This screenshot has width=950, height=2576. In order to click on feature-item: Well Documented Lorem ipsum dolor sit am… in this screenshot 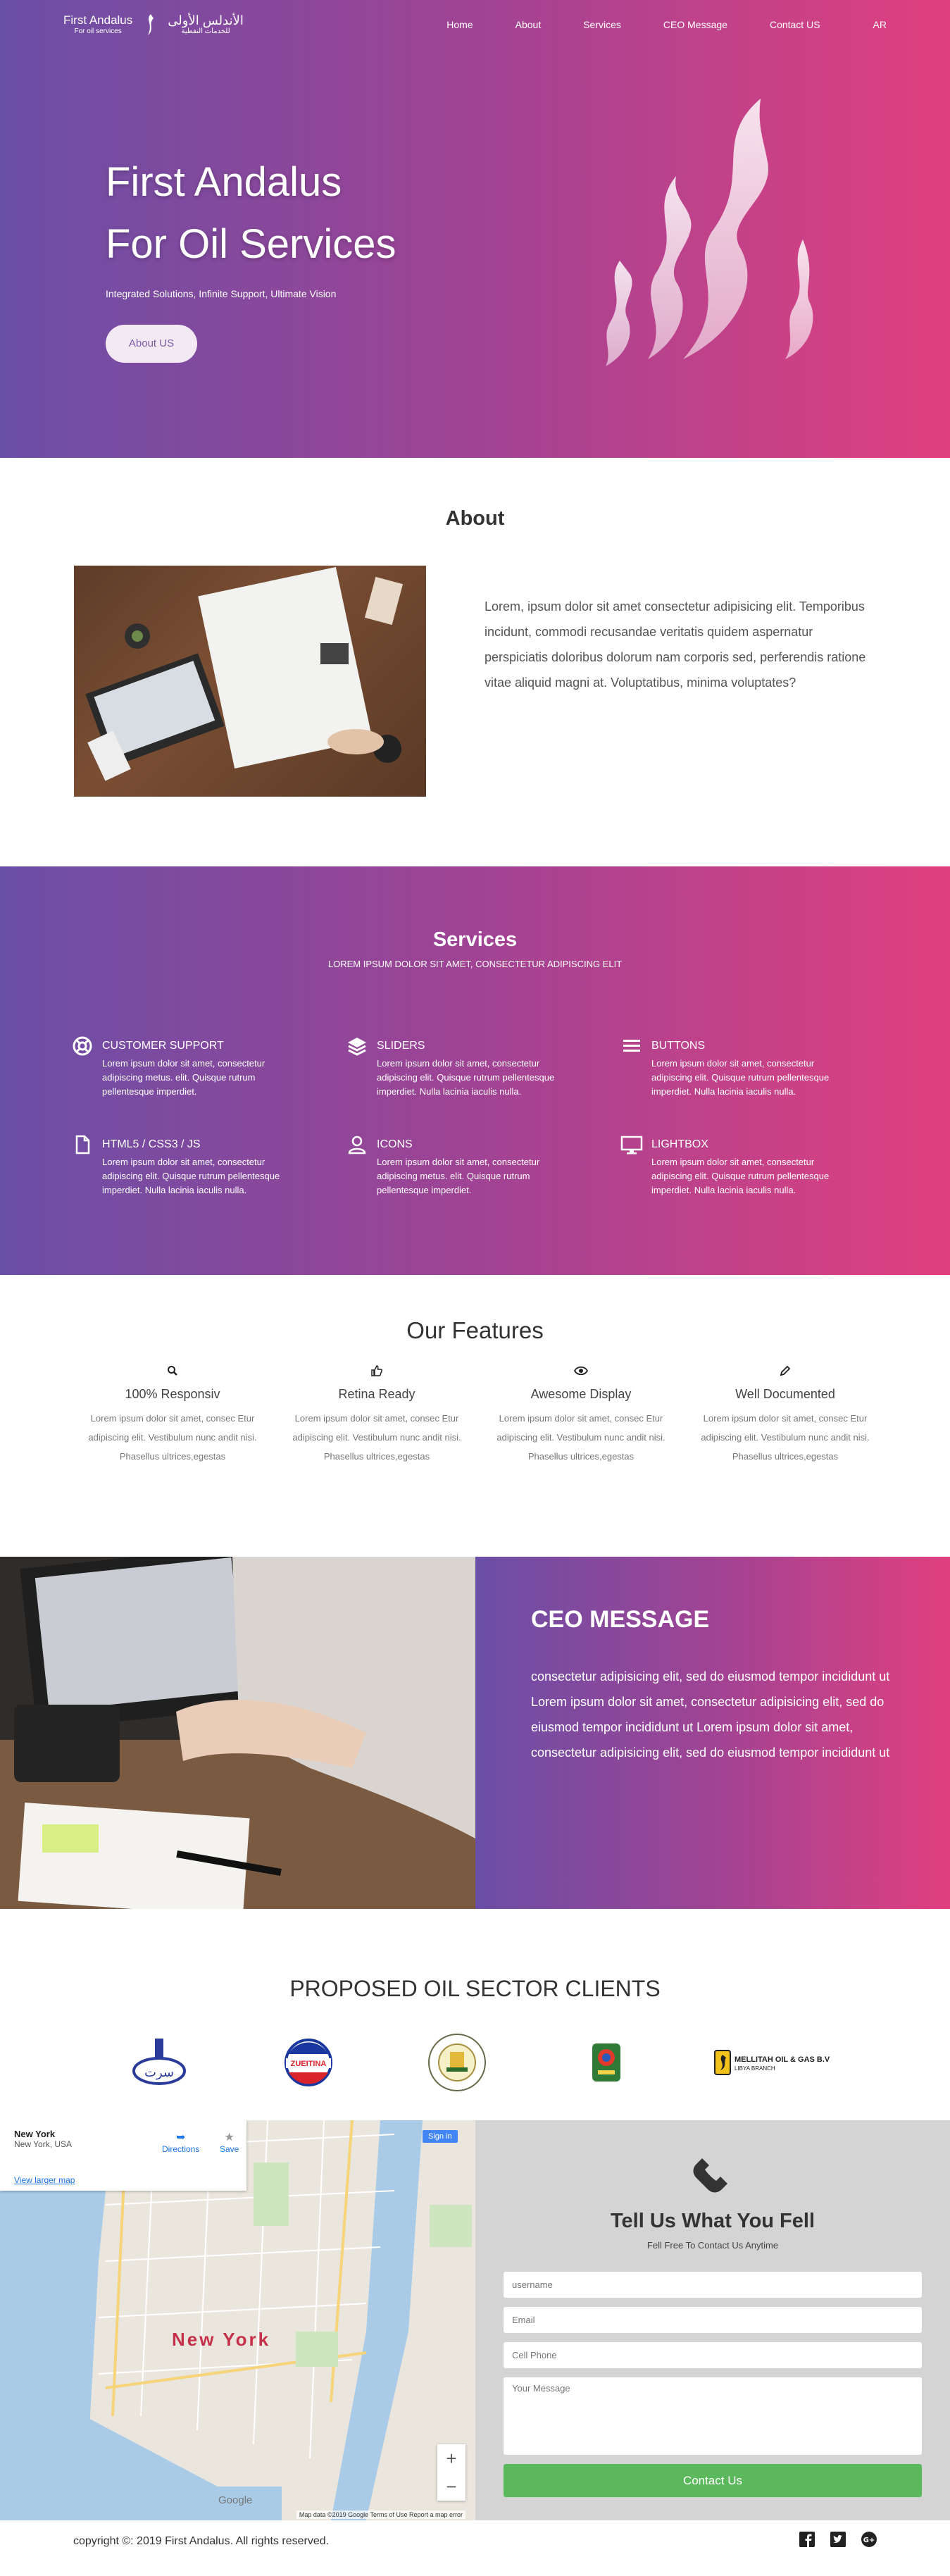, I will do `click(785, 1414)`.